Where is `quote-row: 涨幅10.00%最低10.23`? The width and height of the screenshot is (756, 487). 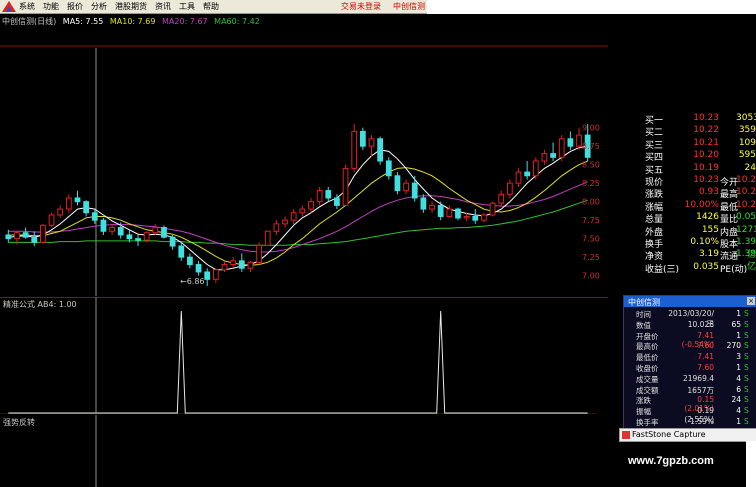 quote-row: 涨幅10.00%最低10.23 is located at coordinates (682, 206).